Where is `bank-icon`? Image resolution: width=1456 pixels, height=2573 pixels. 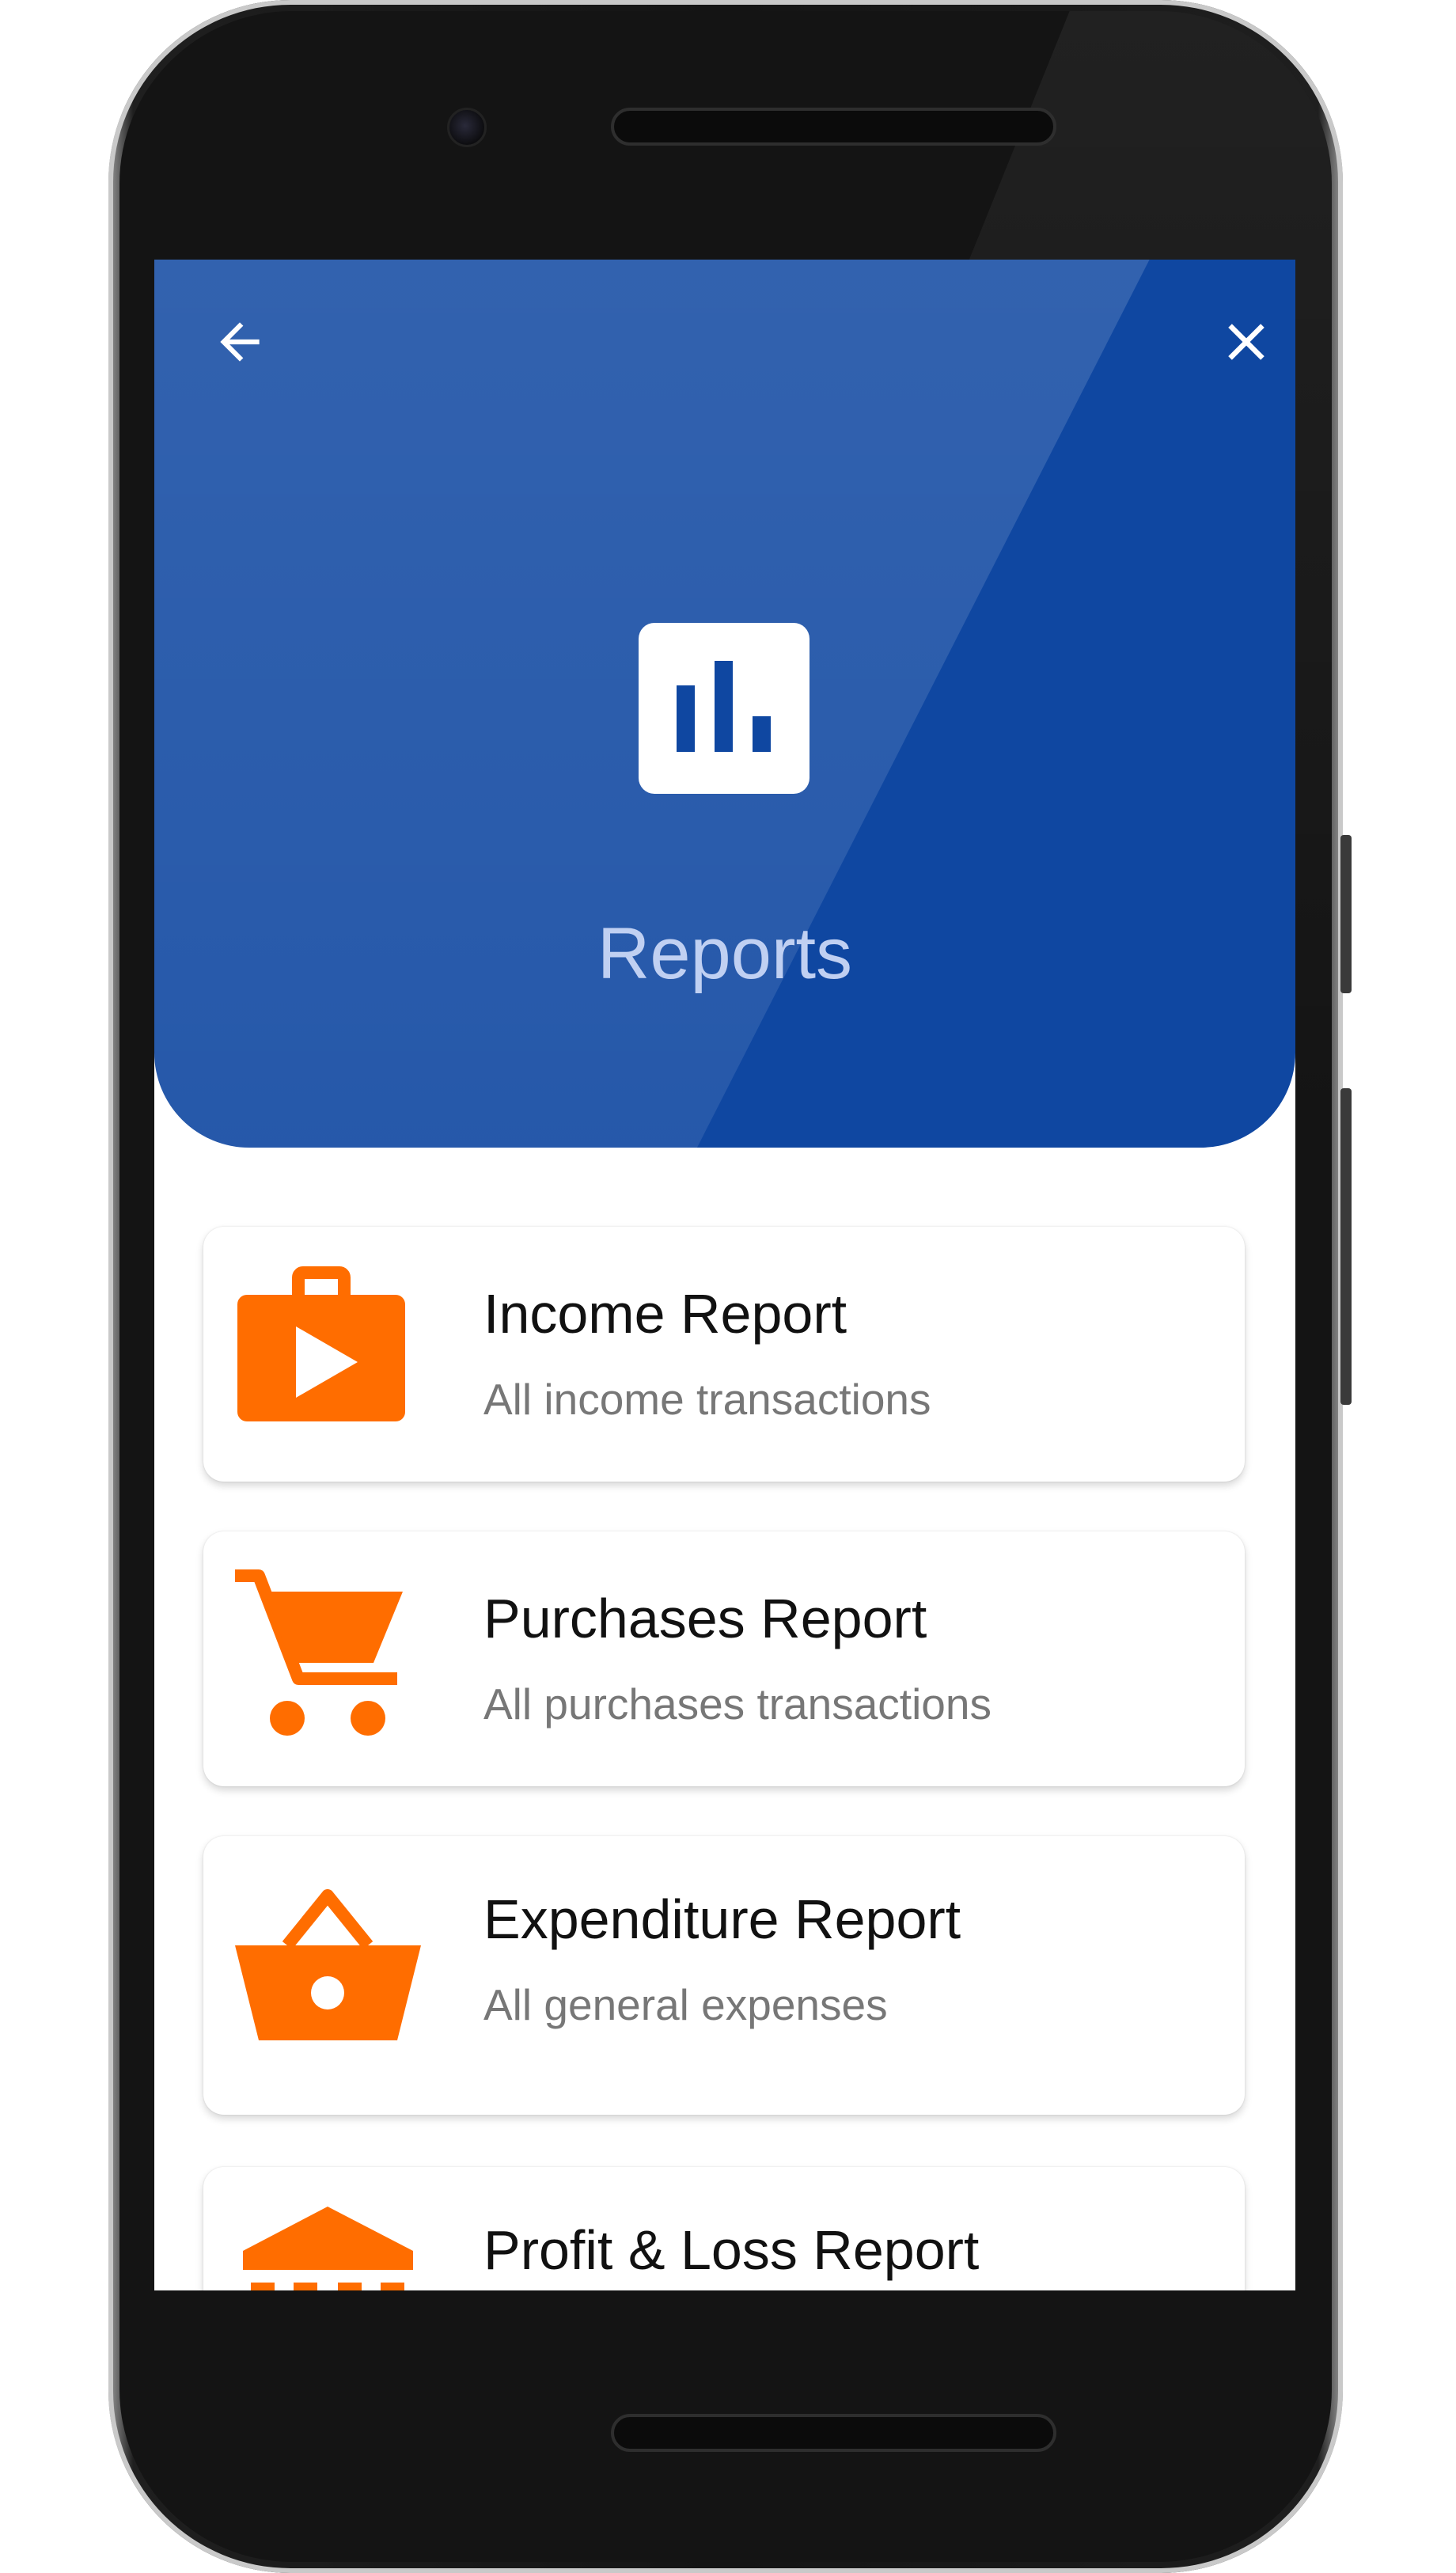
bank-icon is located at coordinates (328, 2248).